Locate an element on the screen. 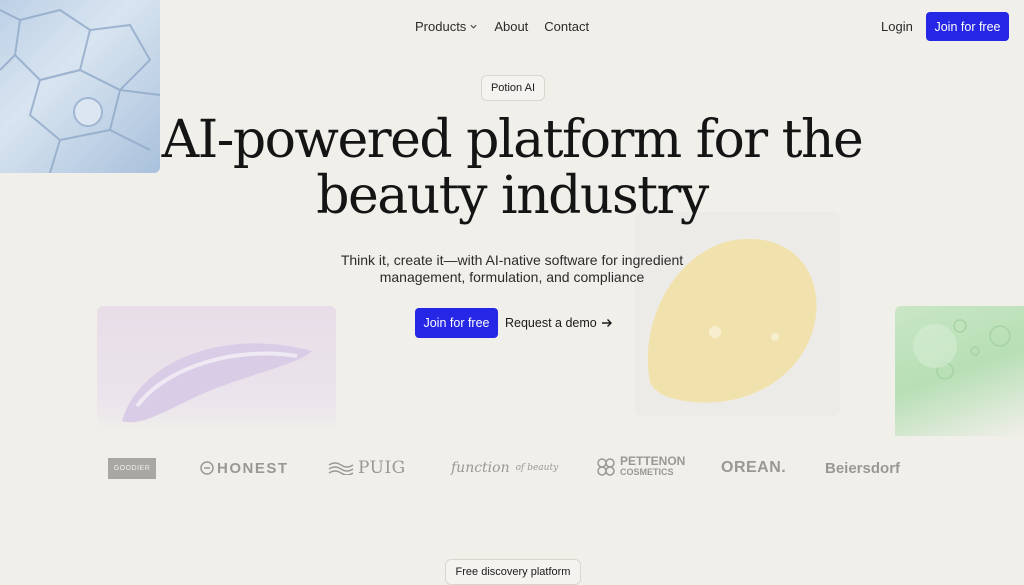 Image resolution: width=1024 pixels, height=585 pixels. puig-waves-icon is located at coordinates (341, 468).